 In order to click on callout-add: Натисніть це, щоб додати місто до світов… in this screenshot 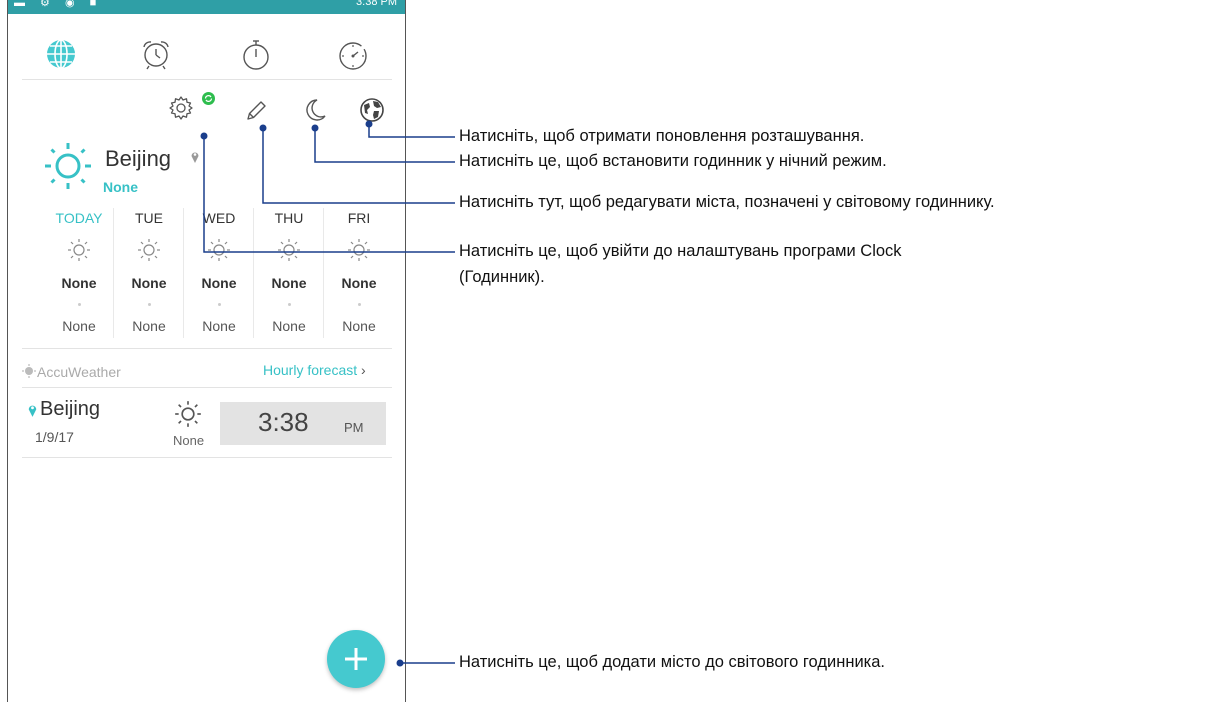, I will do `click(672, 662)`.